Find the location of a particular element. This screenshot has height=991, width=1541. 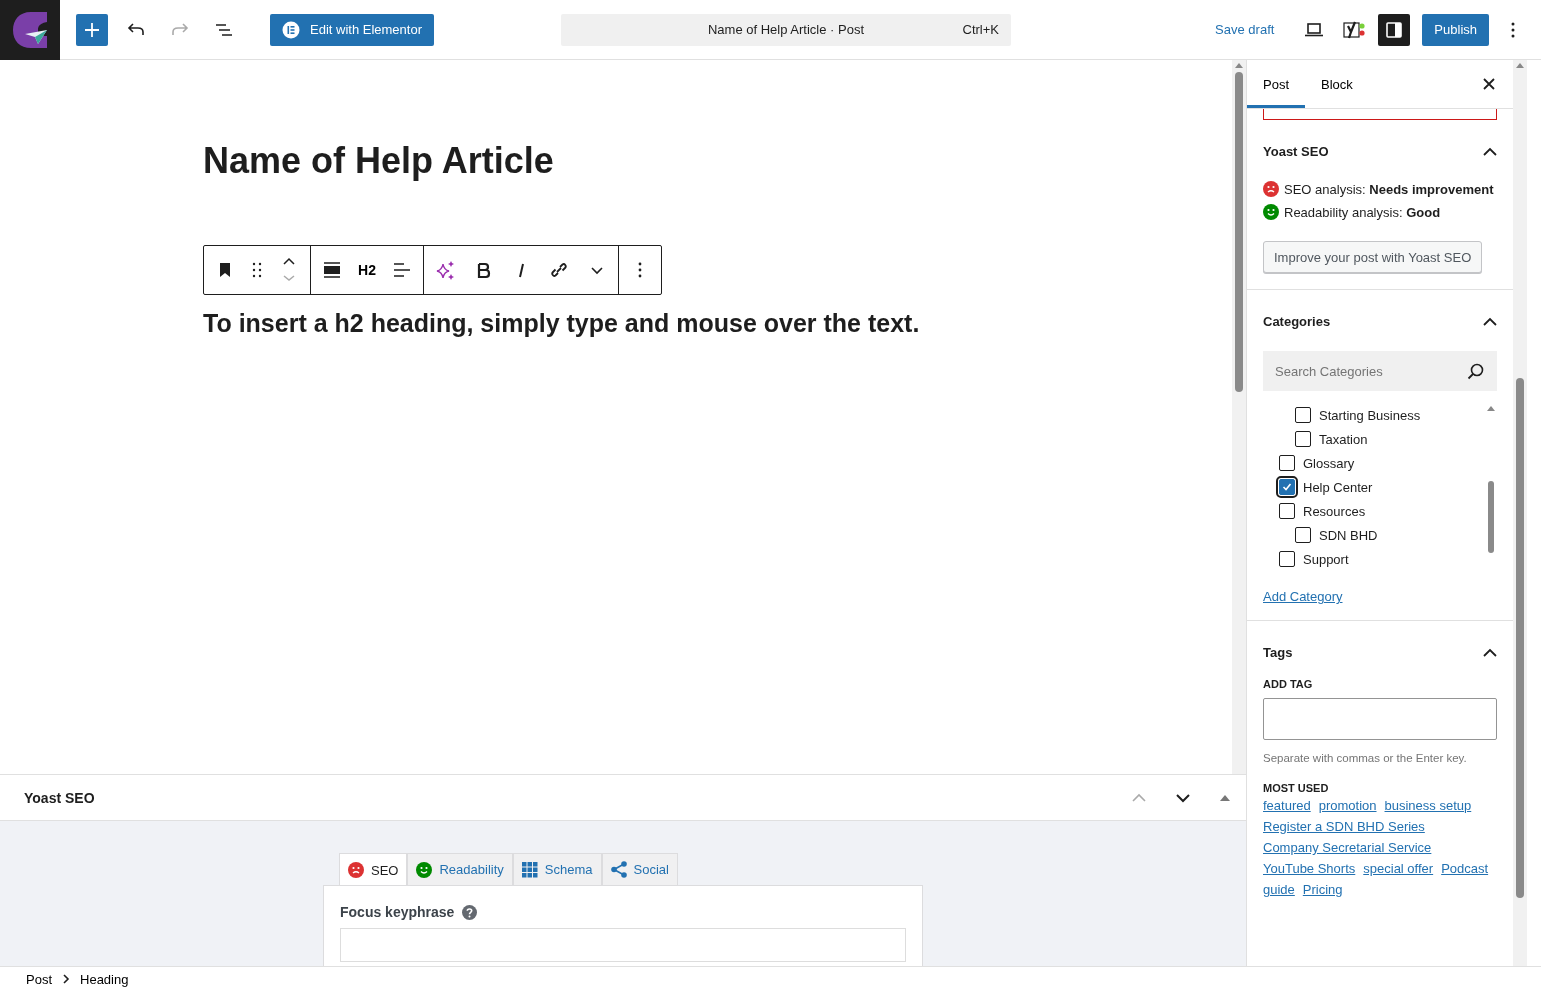

metabox-title: Yoast SEO is located at coordinates (60, 797).